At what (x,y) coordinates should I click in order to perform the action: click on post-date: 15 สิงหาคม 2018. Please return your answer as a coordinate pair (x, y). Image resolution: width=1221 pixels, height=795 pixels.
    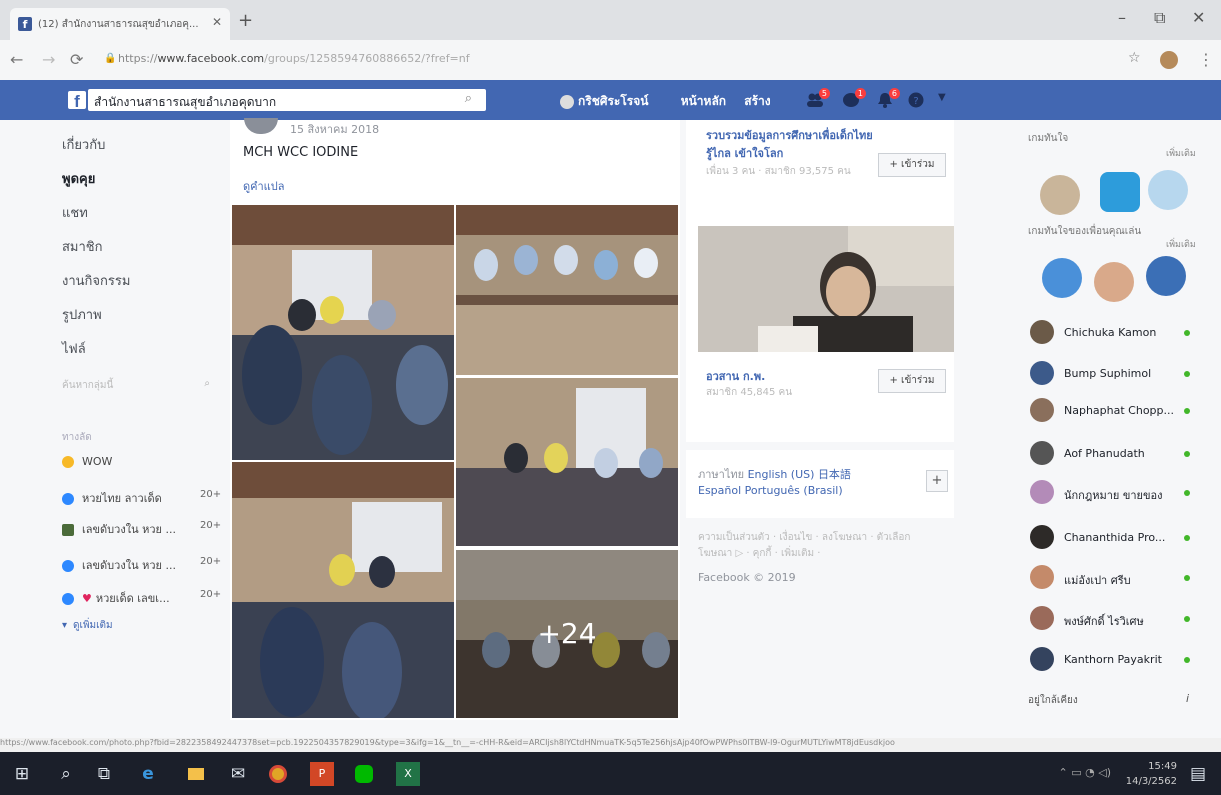
    Looking at the image, I should click on (334, 129).